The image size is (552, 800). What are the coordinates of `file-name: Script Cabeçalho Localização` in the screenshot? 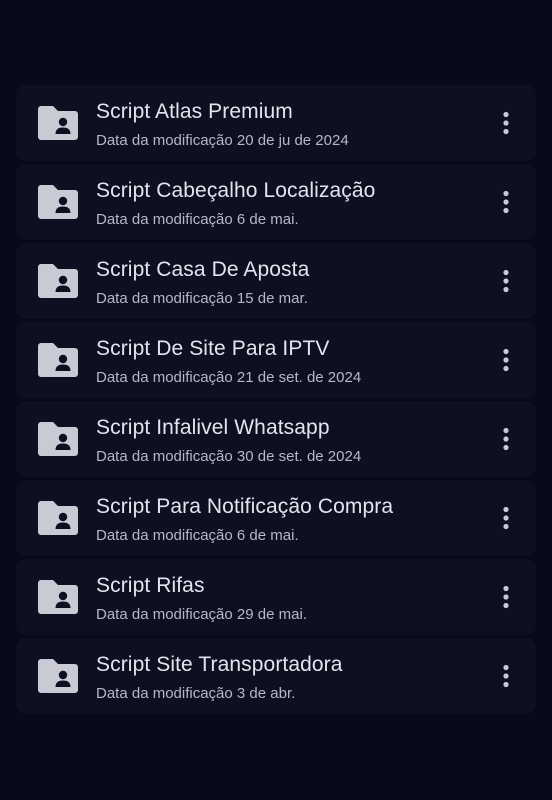 It's located at (236, 190).